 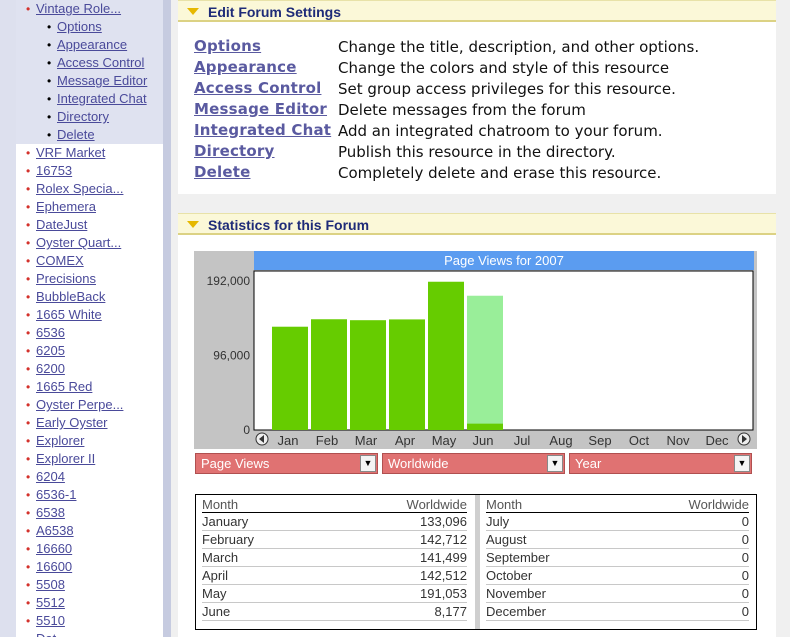 What do you see at coordinates (245, 67) in the screenshot?
I see `option-link-appearance: Appearance` at bounding box center [245, 67].